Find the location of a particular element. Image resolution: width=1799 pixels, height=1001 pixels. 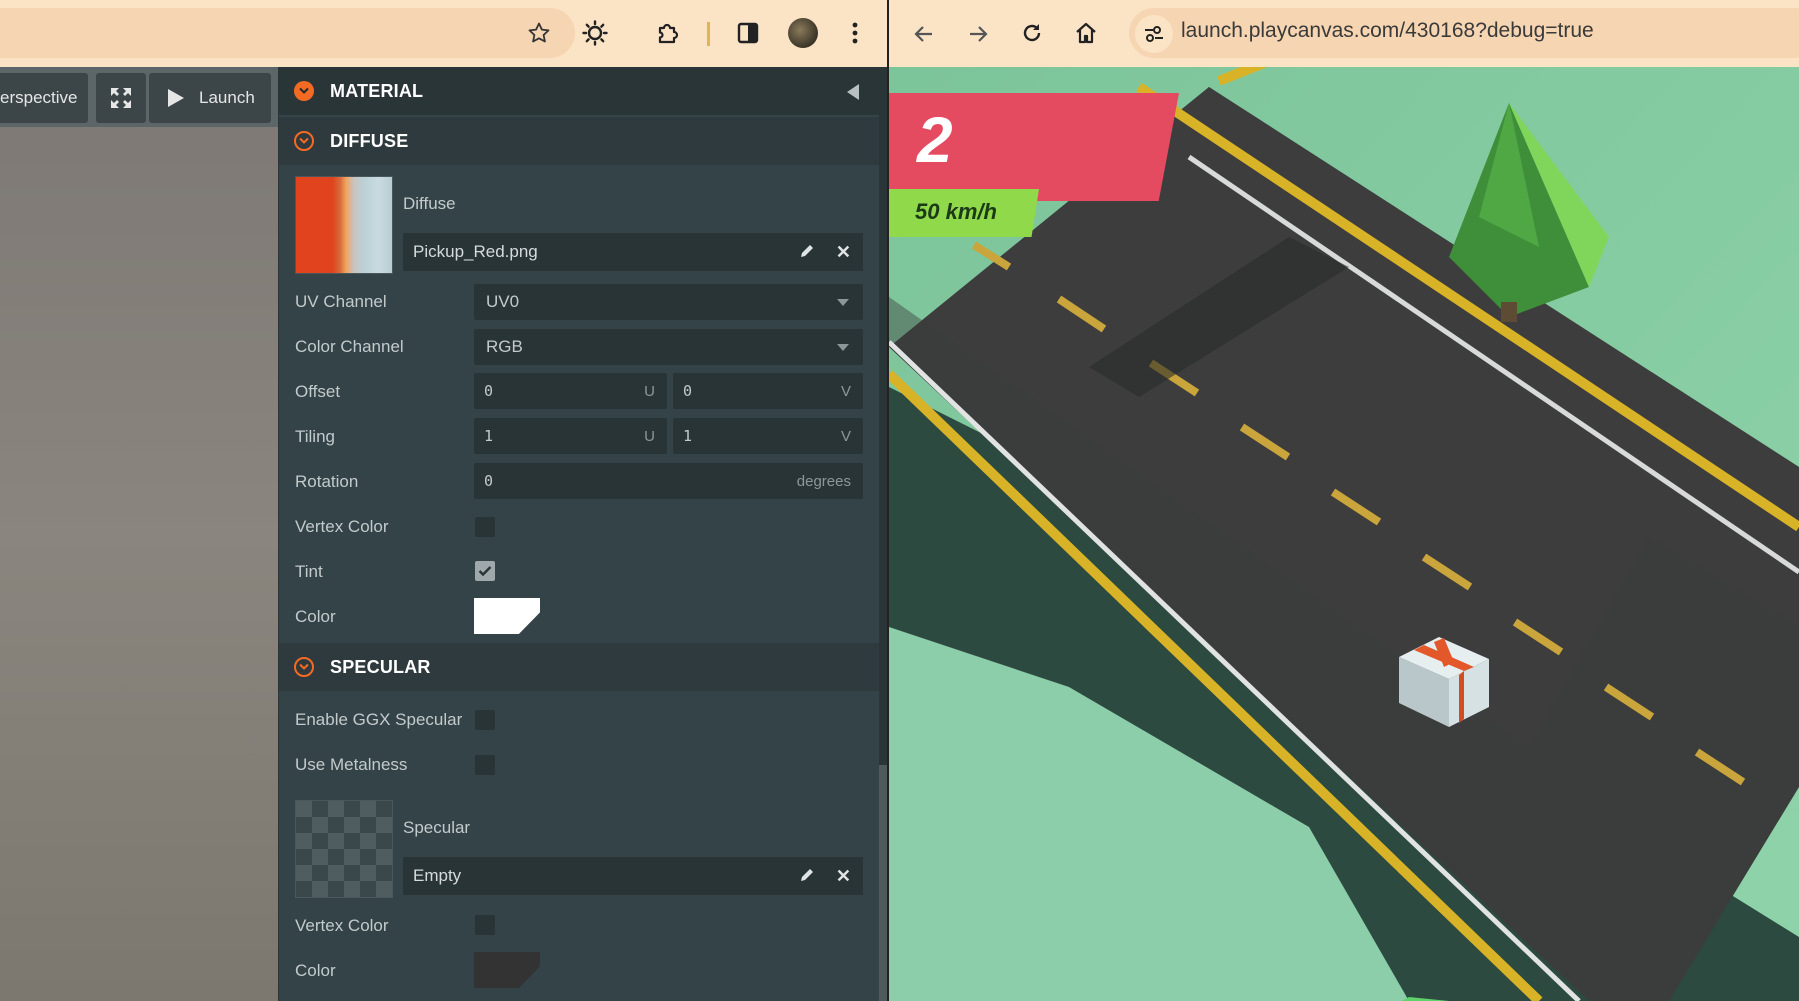

url-text: launch.playcanvas.com/430168?debug=true is located at coordinates (1387, 30).